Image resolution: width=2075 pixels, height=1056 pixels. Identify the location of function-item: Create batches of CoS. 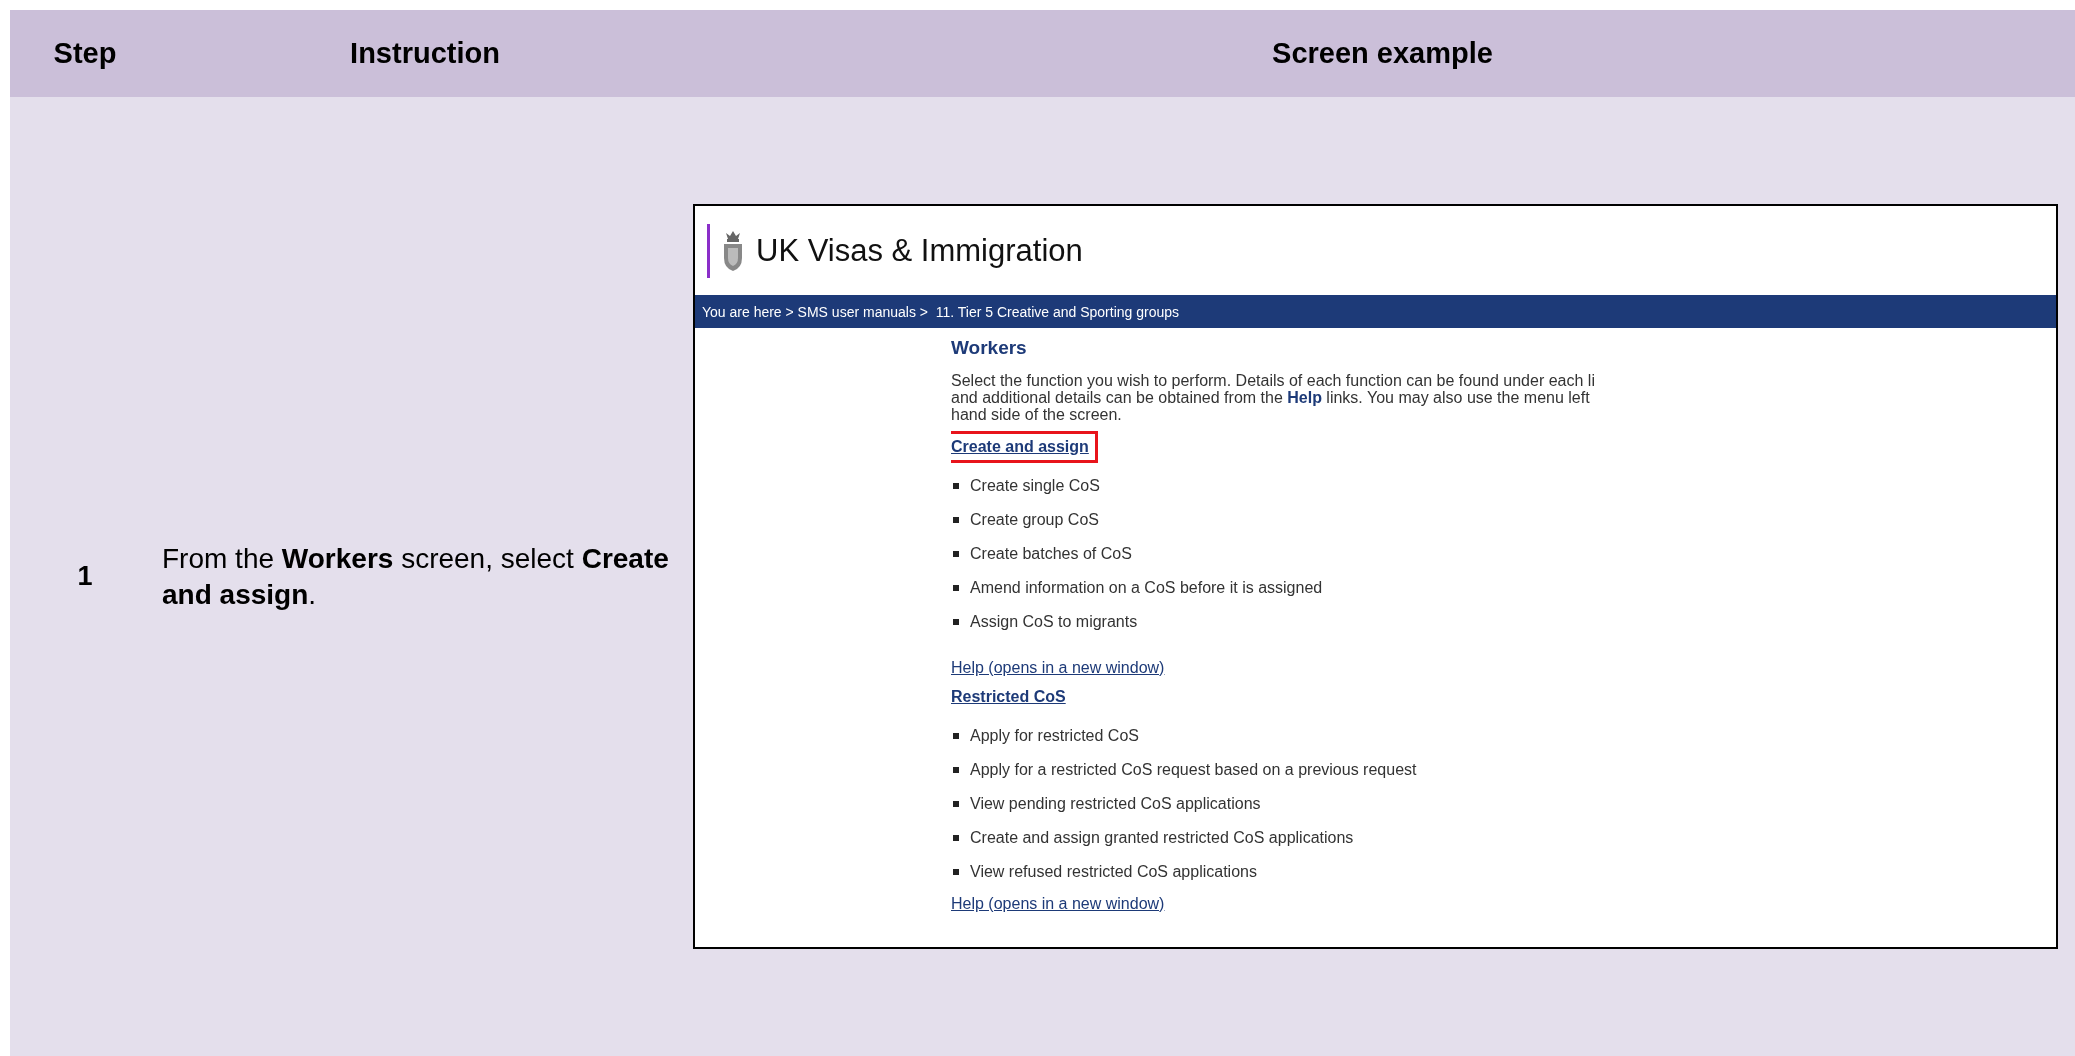
(1051, 554).